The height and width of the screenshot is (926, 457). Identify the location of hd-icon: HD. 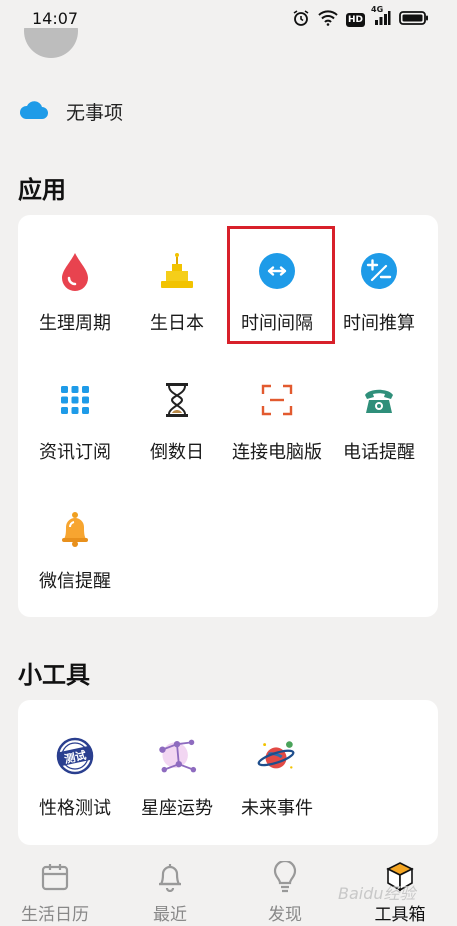
(355, 20).